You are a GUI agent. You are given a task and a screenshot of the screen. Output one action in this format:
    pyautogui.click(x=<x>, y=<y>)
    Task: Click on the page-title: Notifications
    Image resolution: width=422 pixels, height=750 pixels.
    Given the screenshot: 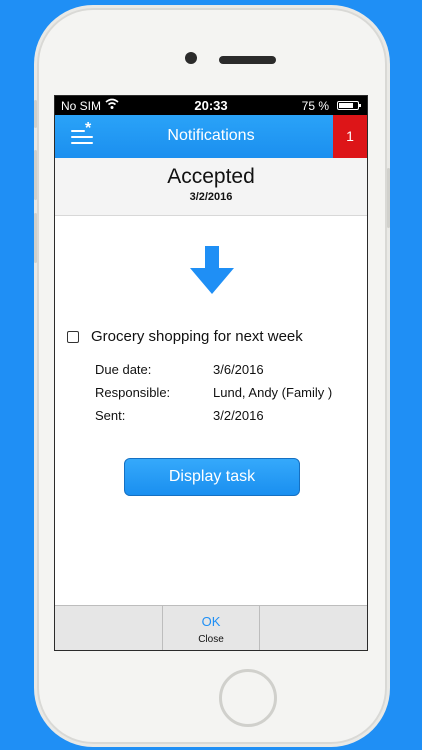 What is the action you would take?
    pyautogui.click(x=211, y=135)
    